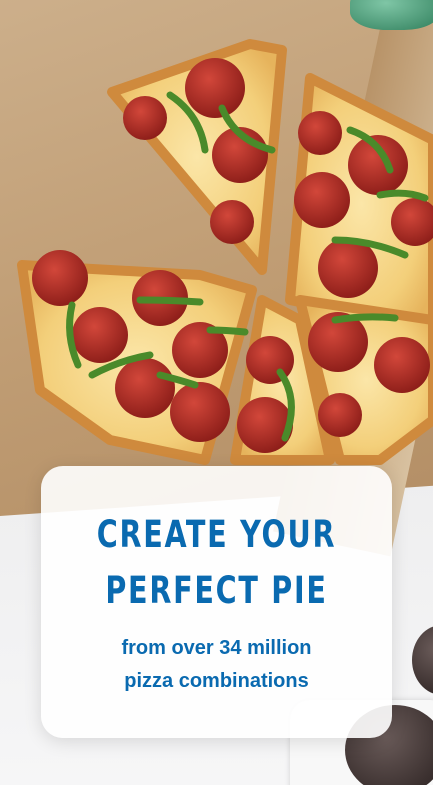 This screenshot has height=785, width=433. Describe the element at coordinates (216, 590) in the screenshot. I see `headline-line-2: PERFECT PIE` at that location.